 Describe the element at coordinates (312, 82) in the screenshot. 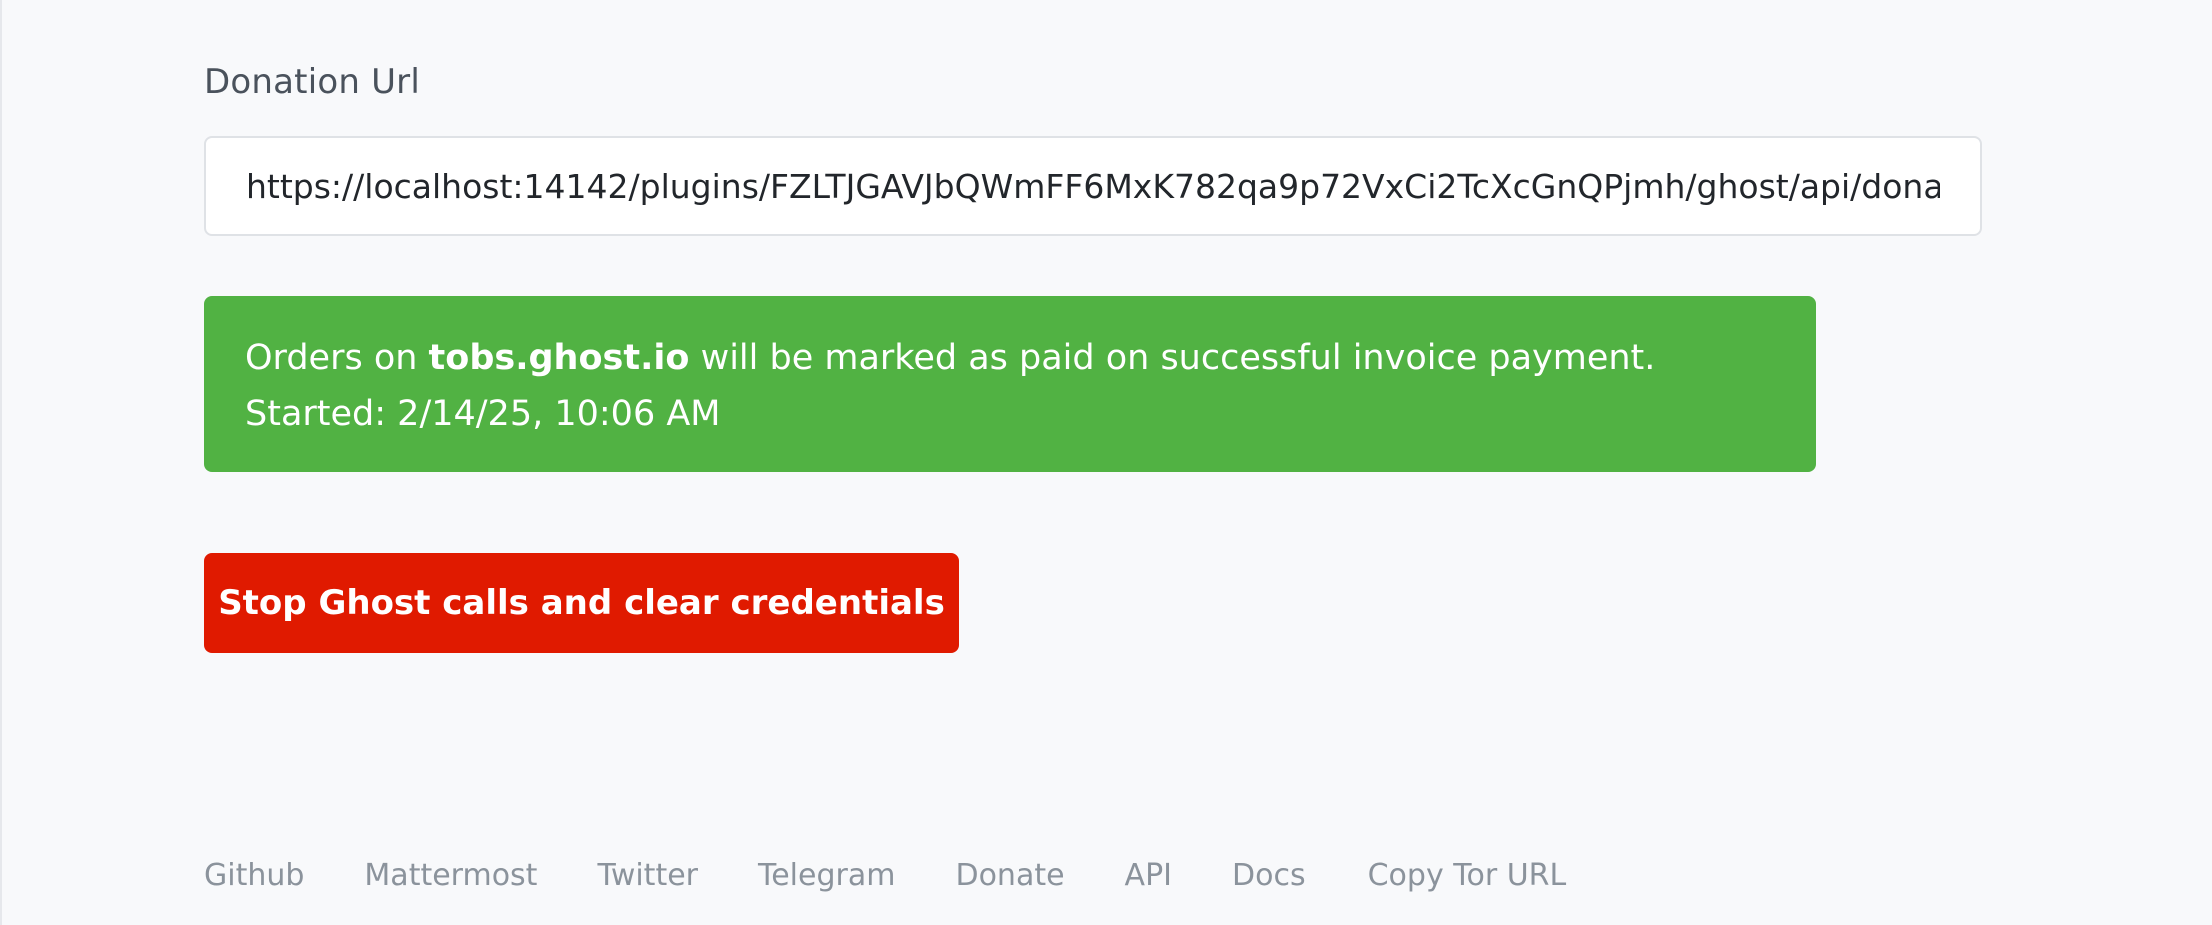

I see `donation-url-label: Donation Url` at that location.